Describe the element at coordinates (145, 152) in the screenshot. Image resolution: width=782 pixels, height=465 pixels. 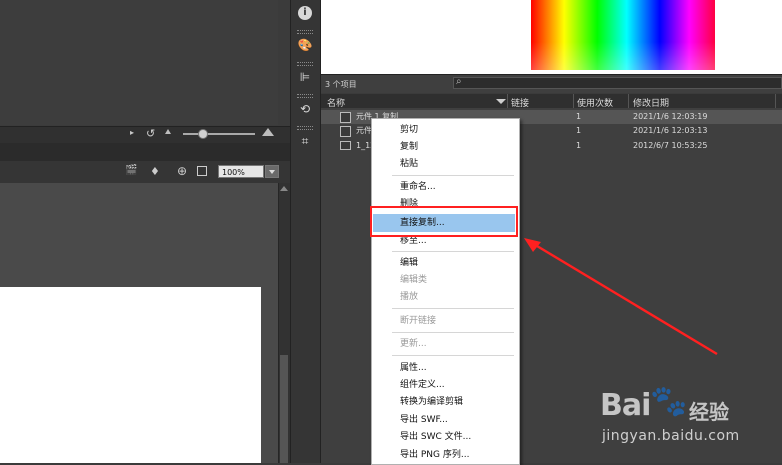
I see `stage-tab-bar` at that location.